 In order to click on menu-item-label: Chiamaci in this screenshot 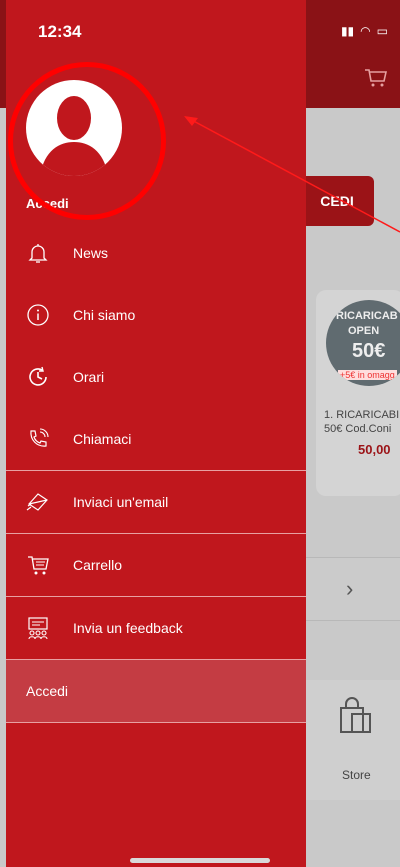, I will do `click(102, 439)`.